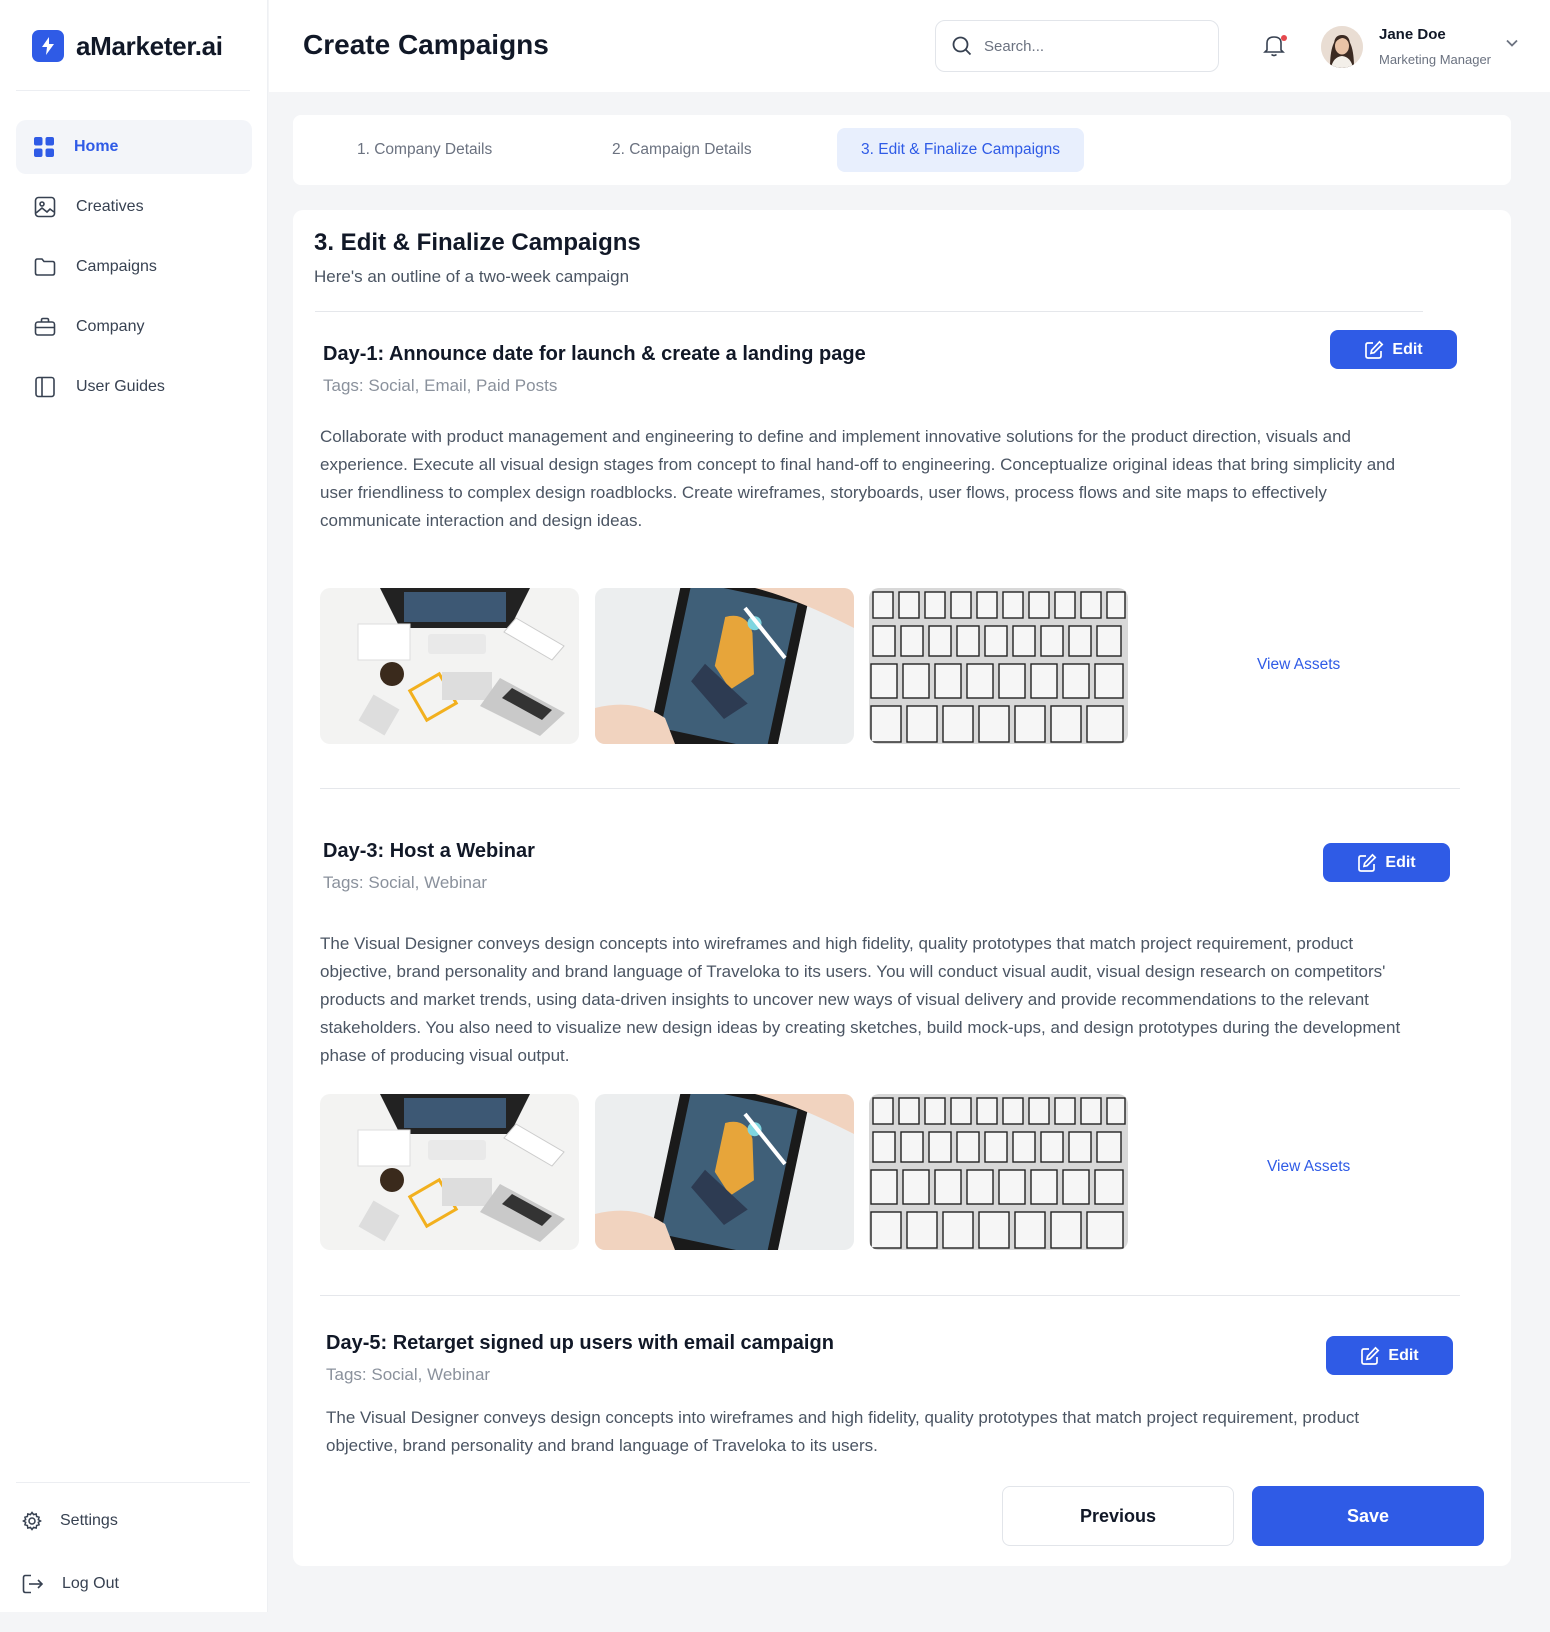 This screenshot has width=1550, height=1632. I want to click on user-name: Jane Doe, so click(1412, 34).